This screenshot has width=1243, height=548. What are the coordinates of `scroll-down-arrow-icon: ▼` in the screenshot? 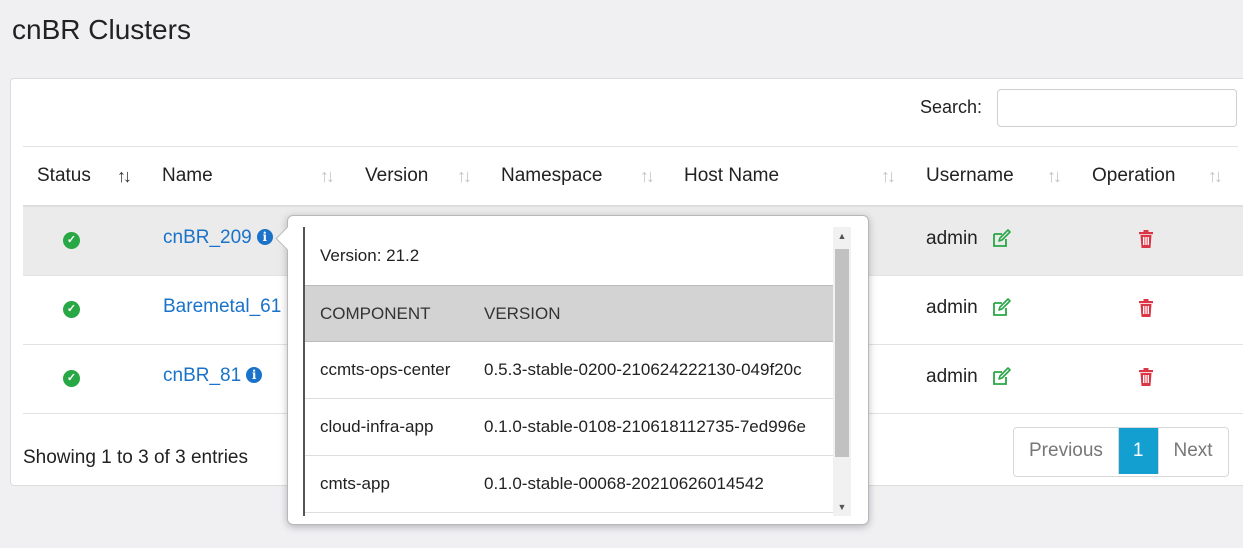 It's located at (842, 507).